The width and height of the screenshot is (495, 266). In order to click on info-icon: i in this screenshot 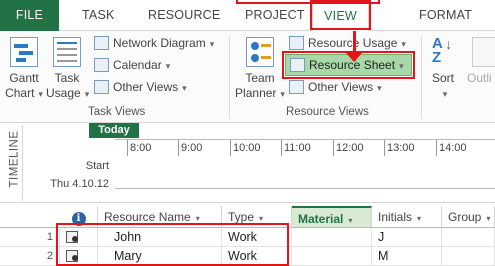, I will do `click(78, 219)`.